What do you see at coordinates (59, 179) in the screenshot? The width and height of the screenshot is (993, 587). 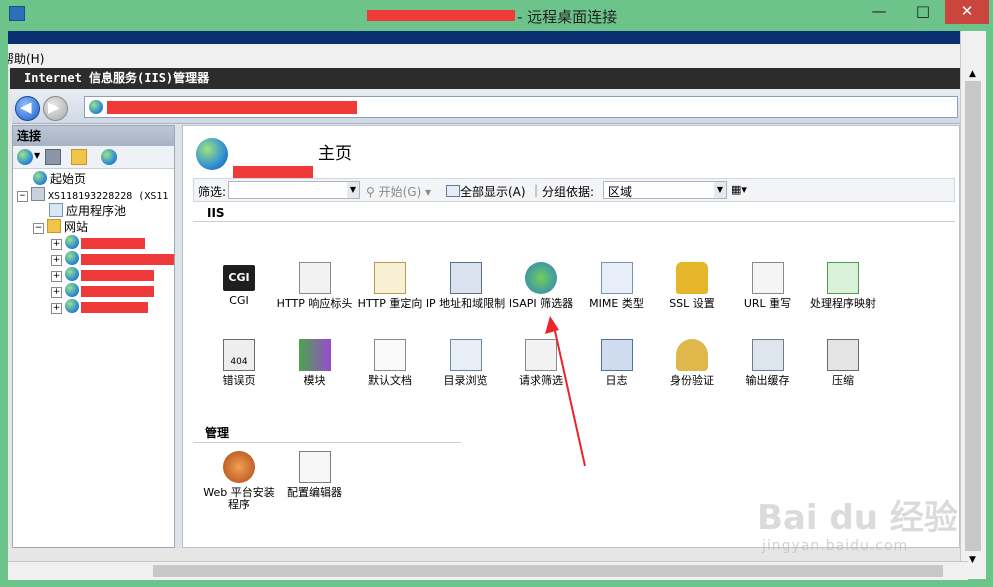 I see `tree-start-page: 起始页` at bounding box center [59, 179].